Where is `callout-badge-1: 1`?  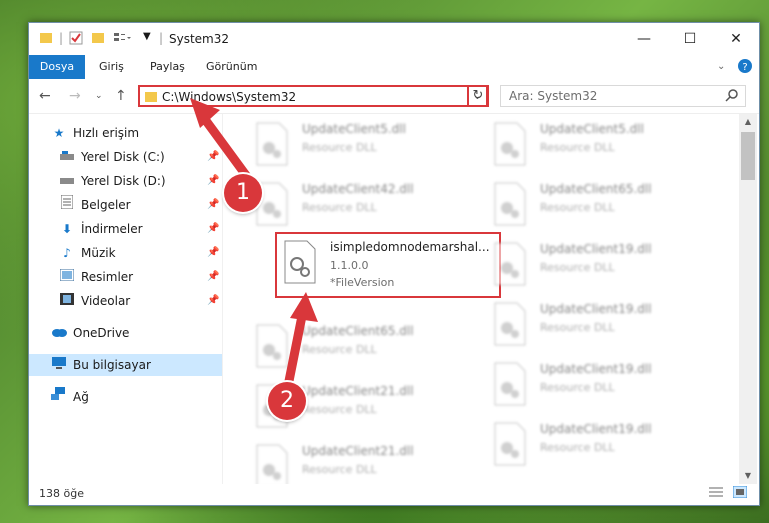 callout-badge-1: 1 is located at coordinates (243, 193).